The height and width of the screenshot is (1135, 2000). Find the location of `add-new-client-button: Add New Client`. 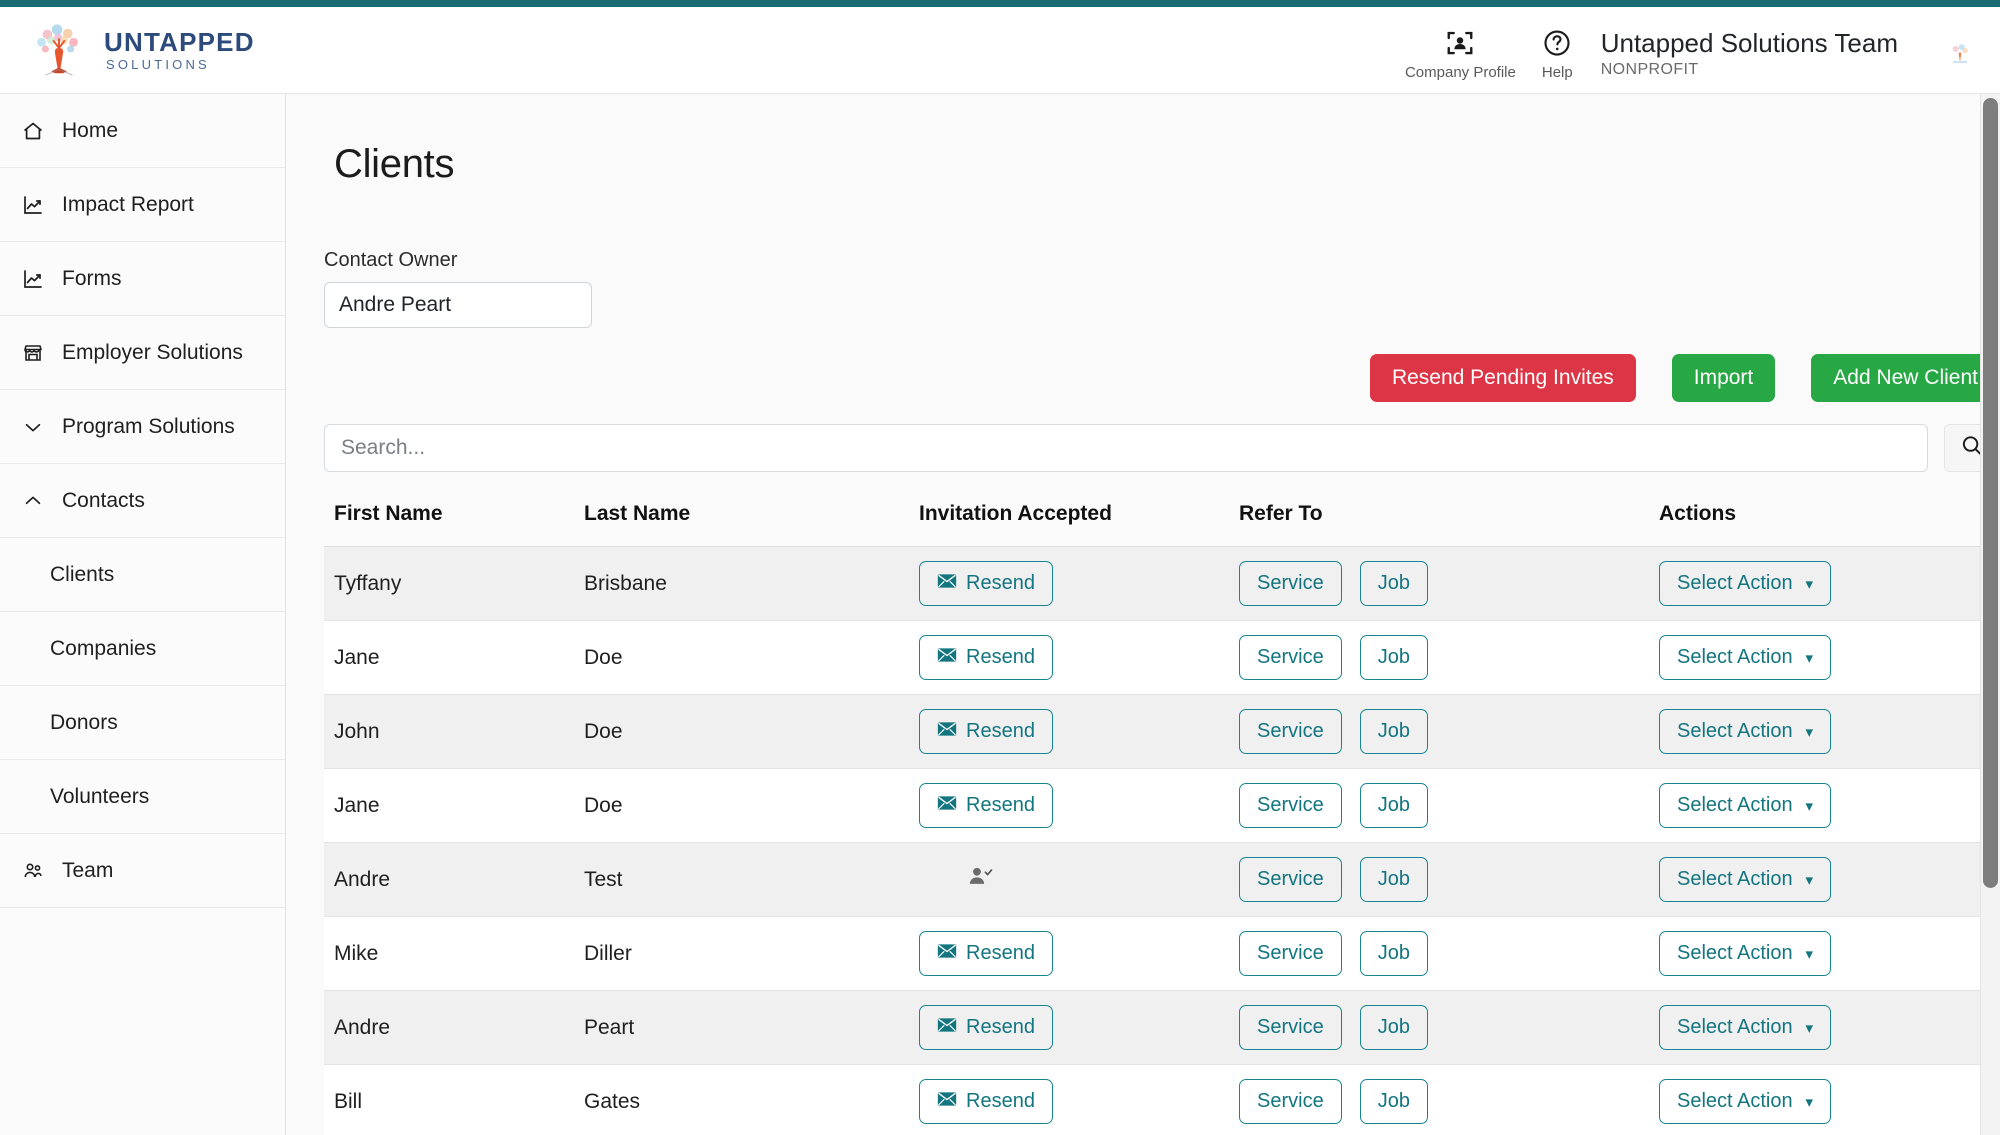

add-new-client-button: Add New Client is located at coordinates (1905, 378).